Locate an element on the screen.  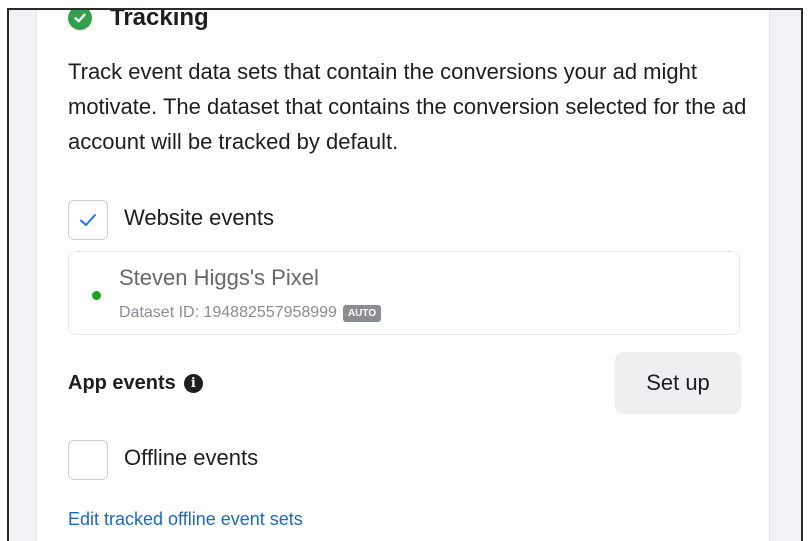
pixel-name: Steven Higgs's Pixel is located at coordinates (219, 277).